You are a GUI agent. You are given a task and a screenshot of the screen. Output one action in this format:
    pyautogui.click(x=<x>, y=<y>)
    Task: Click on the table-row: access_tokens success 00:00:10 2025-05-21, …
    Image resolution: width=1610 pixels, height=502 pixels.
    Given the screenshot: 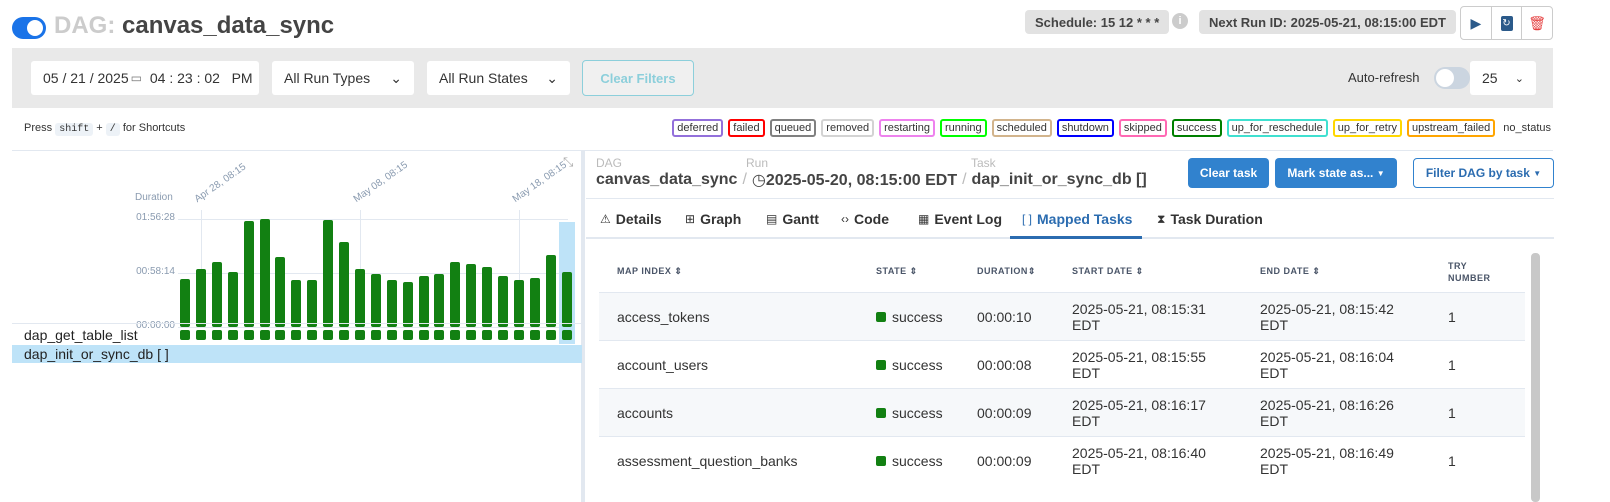 What is the action you would take?
    pyautogui.click(x=1062, y=316)
    